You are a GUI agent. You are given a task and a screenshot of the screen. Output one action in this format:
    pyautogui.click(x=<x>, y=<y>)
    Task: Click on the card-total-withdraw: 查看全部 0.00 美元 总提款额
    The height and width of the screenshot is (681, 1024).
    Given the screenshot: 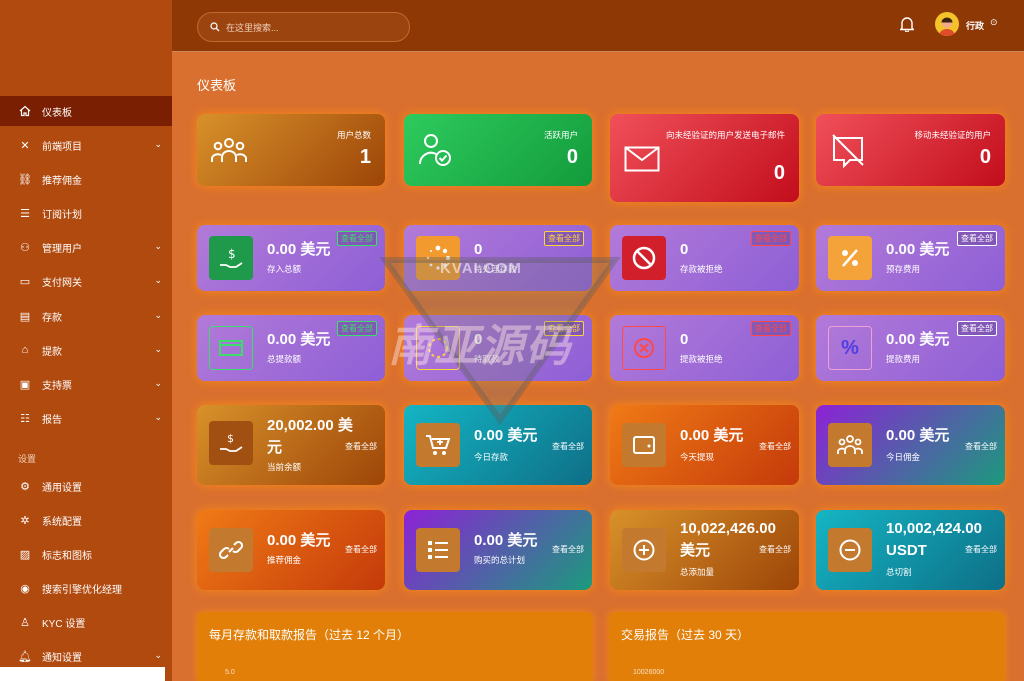 What is the action you would take?
    pyautogui.click(x=291, y=348)
    